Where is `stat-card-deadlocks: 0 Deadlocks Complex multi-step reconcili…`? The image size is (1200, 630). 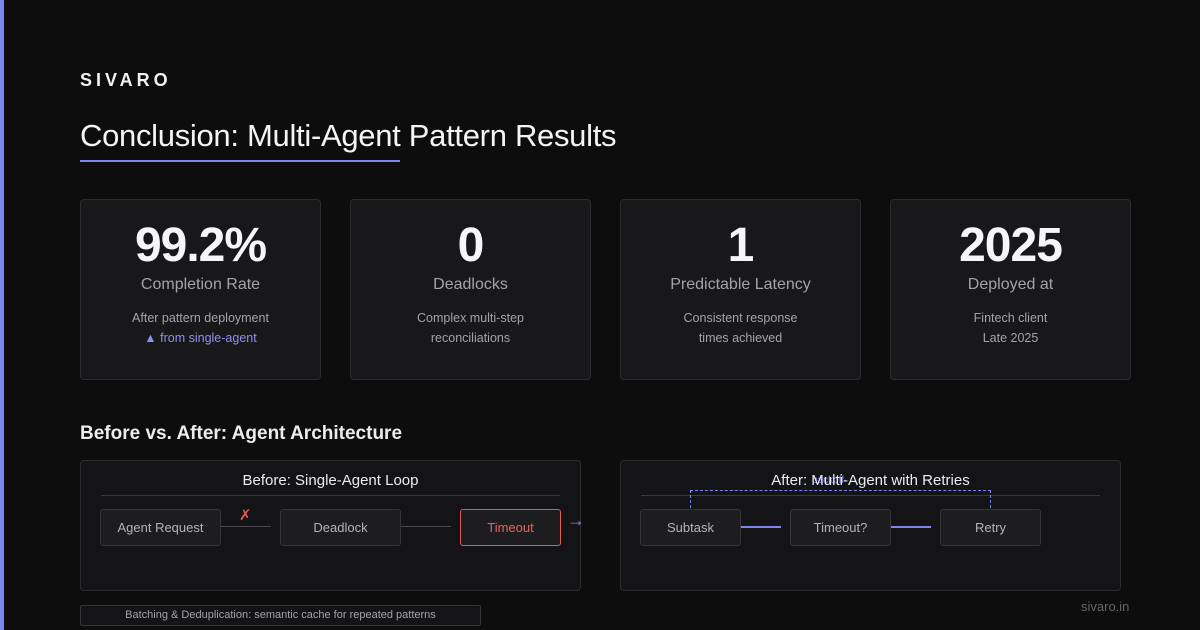 stat-card-deadlocks: 0 Deadlocks Complex multi-step reconcili… is located at coordinates (470, 289).